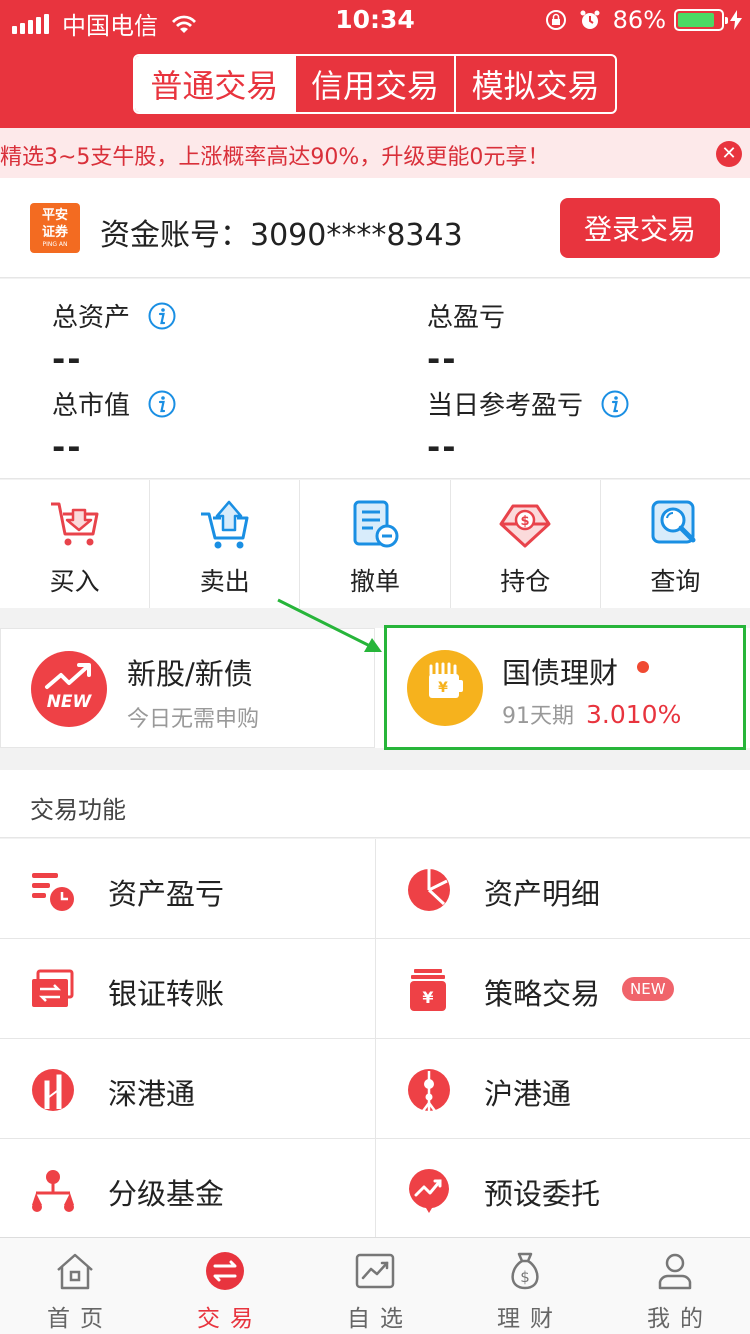  I want to click on tab-profile: 我的, so click(675, 1286).